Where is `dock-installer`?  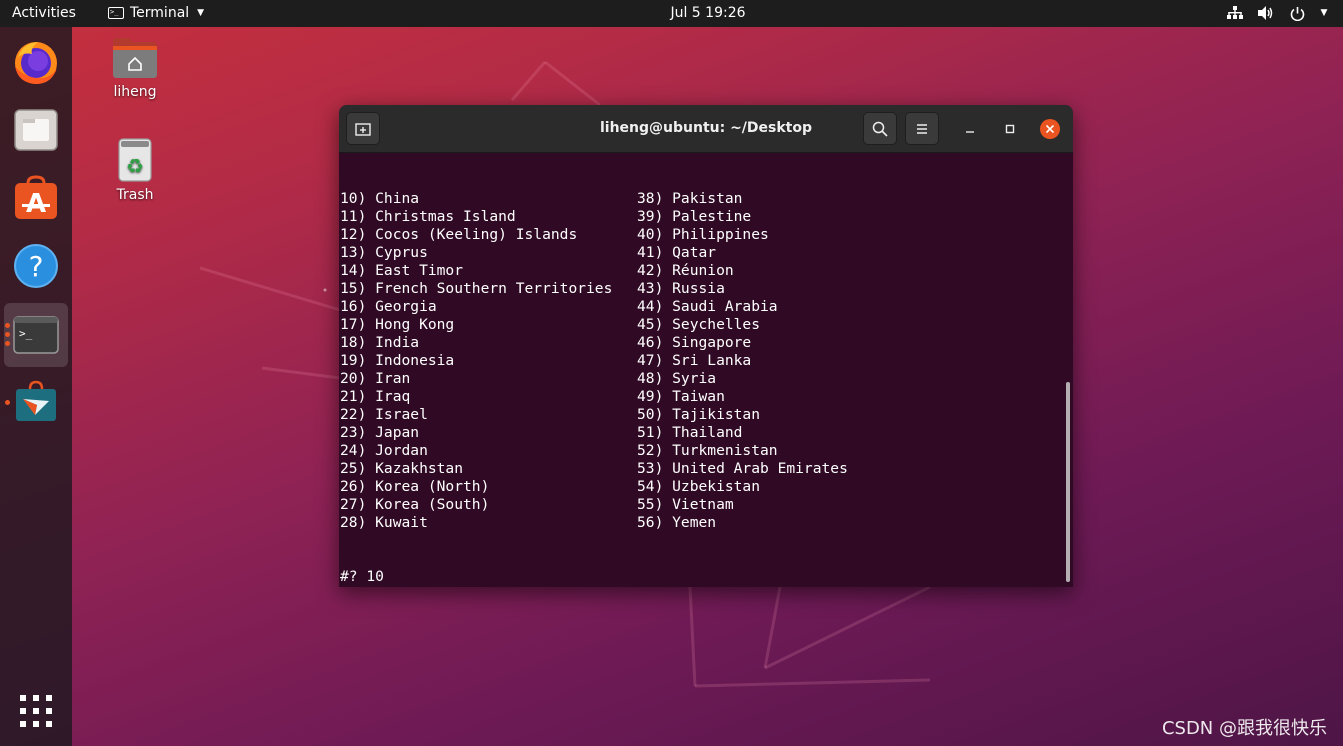 dock-installer is located at coordinates (36, 402).